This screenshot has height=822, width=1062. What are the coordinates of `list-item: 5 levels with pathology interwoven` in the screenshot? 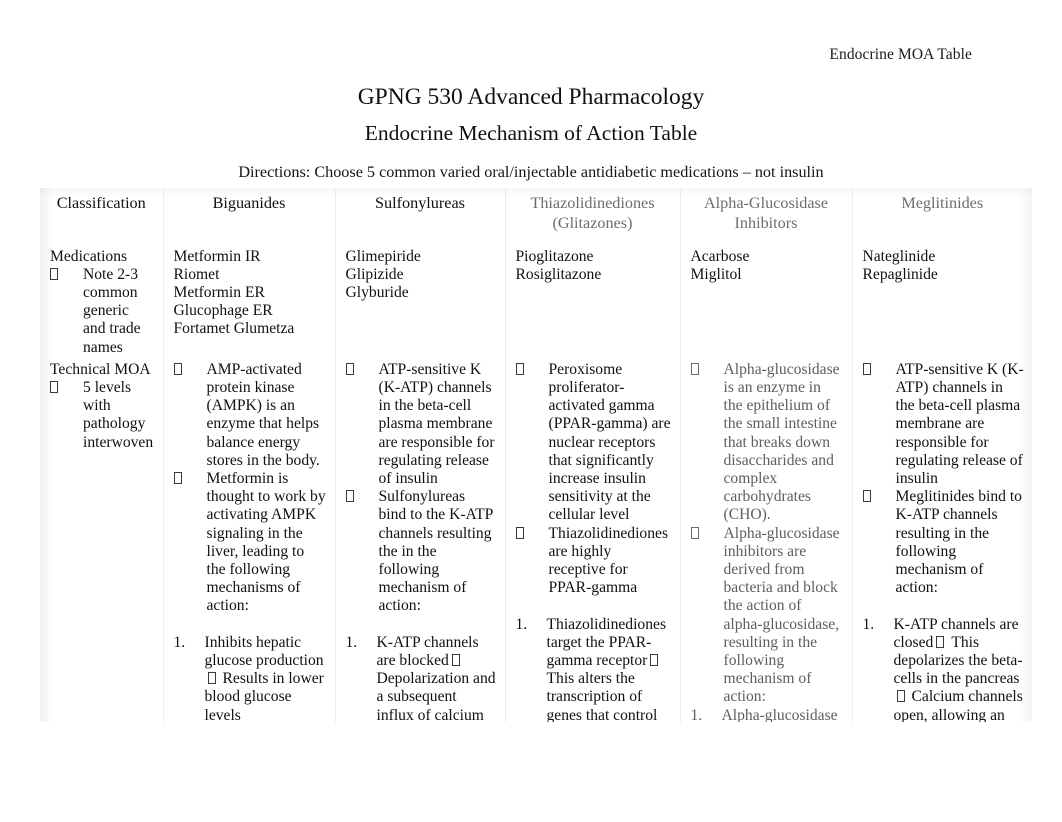 It's located at (102, 415).